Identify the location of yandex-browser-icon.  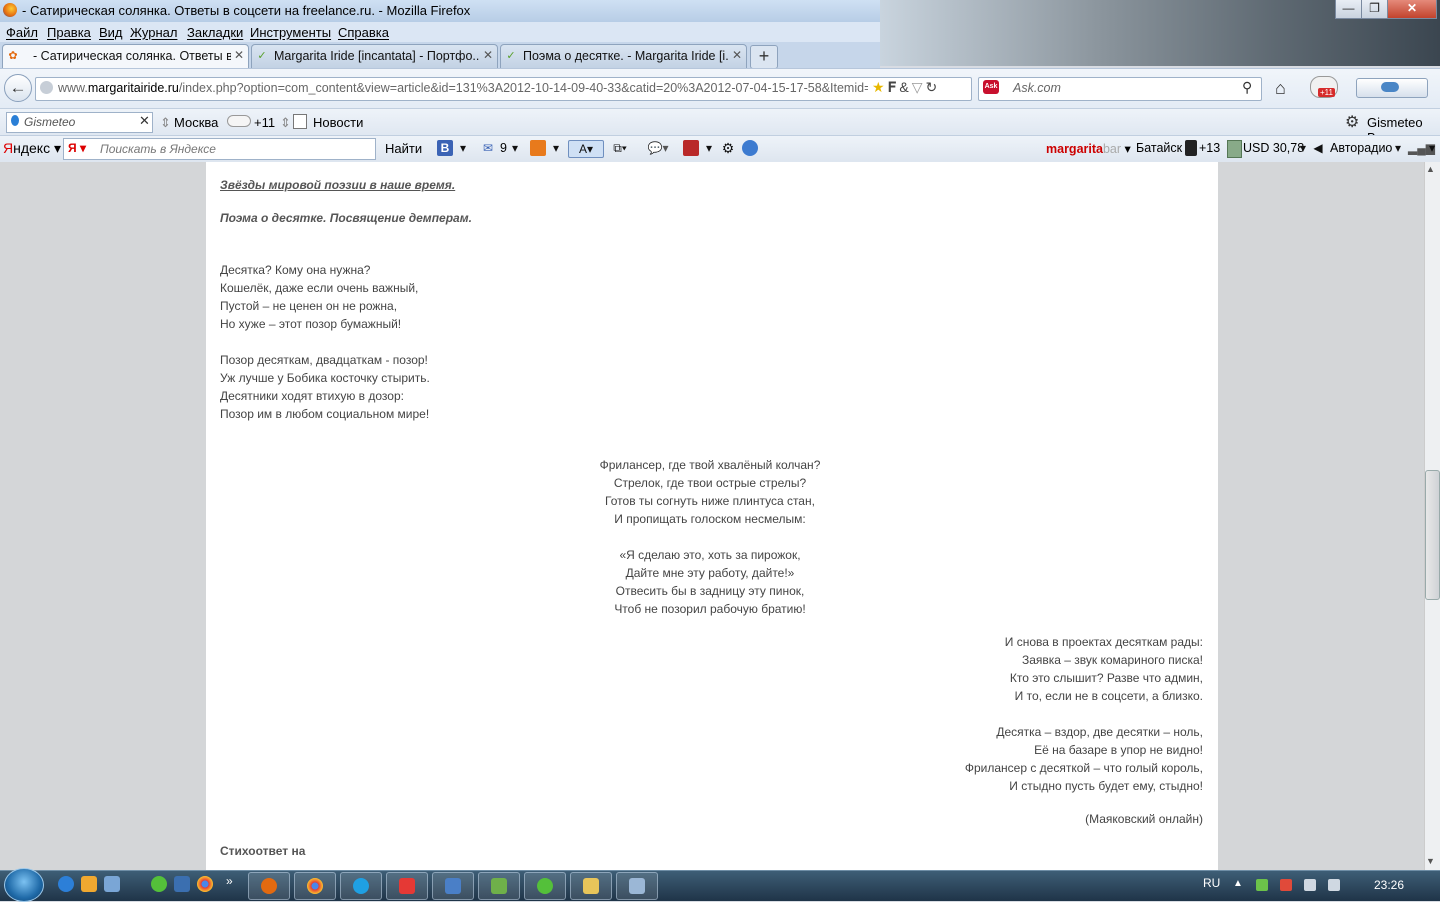
(750, 148).